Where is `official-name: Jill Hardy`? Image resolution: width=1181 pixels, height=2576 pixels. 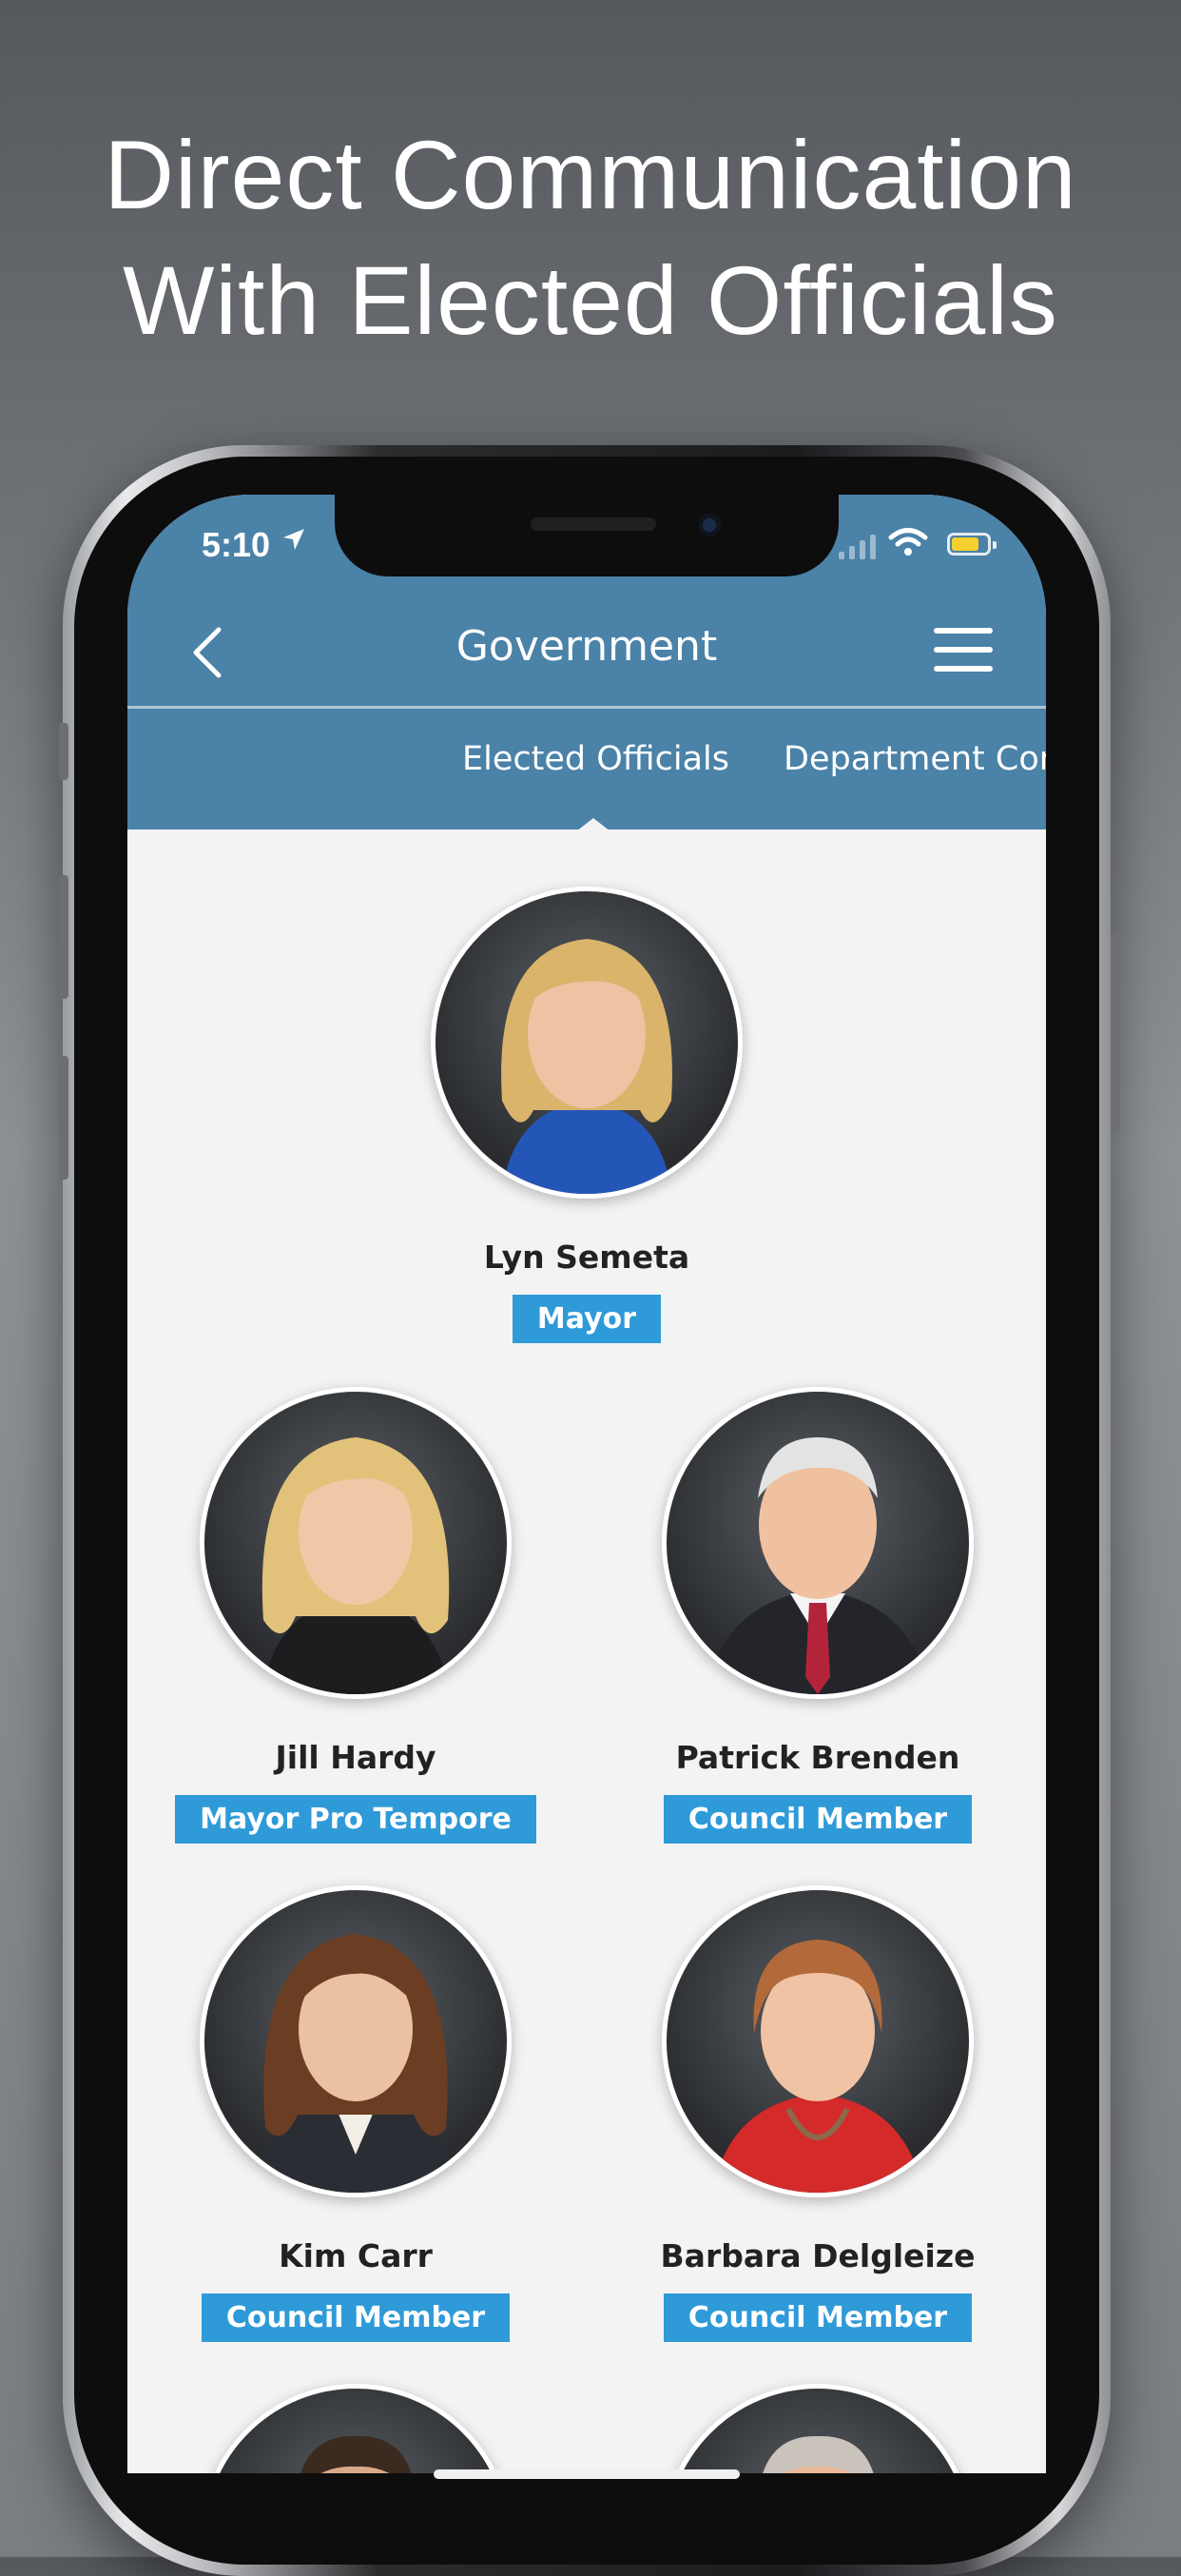 official-name: Jill Hardy is located at coordinates (355, 1757).